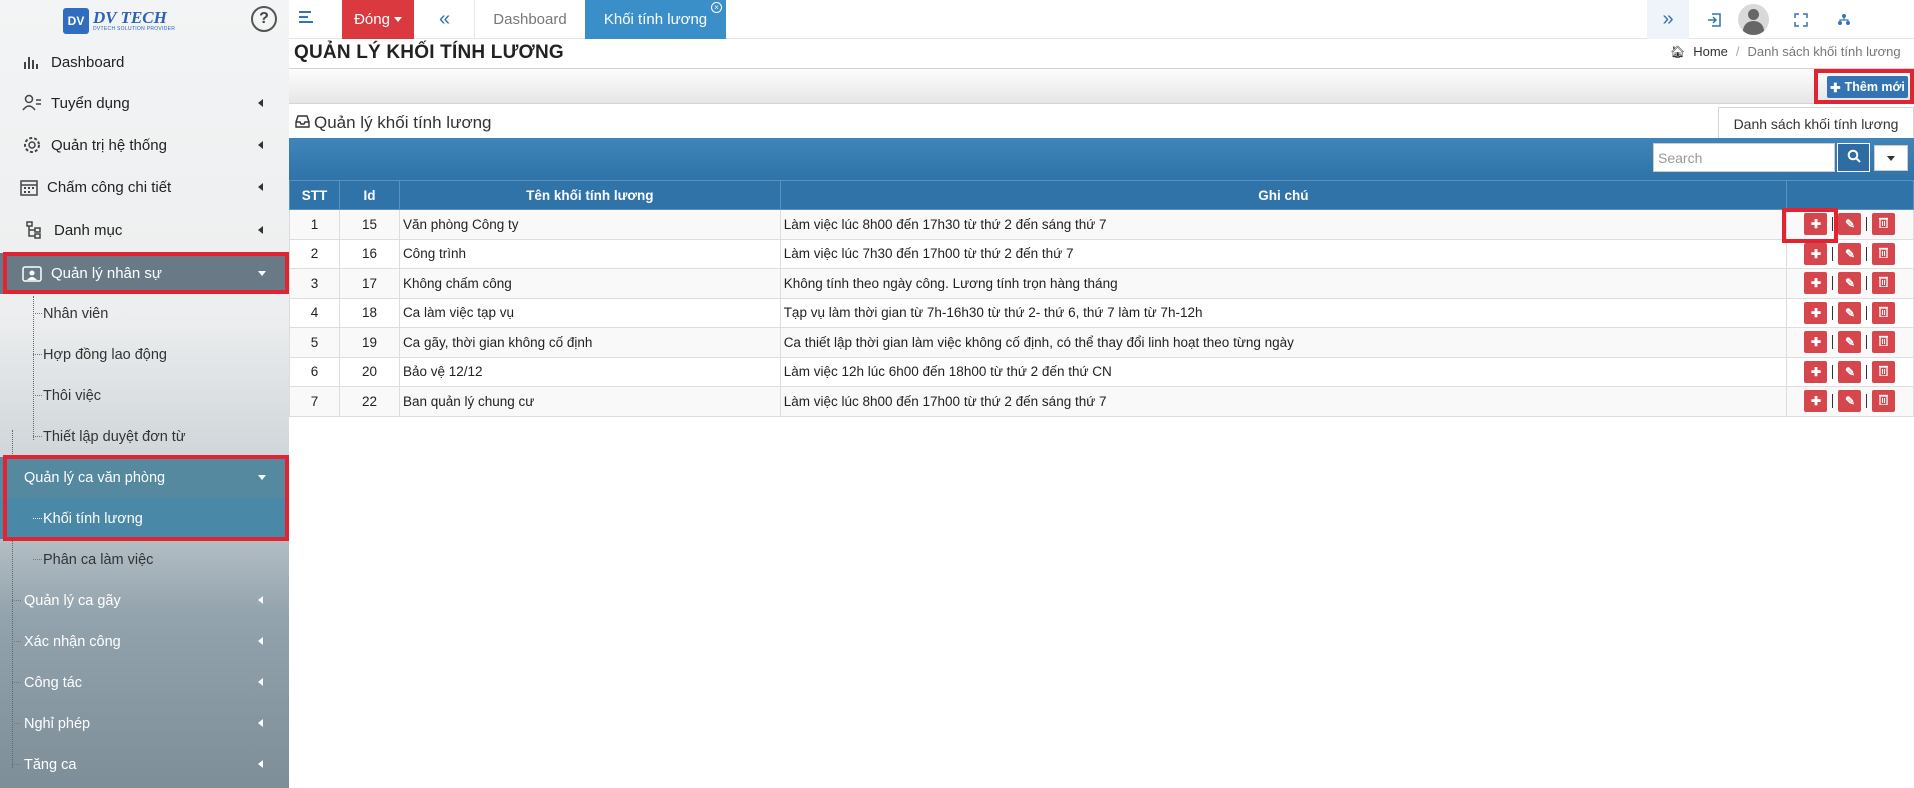  What do you see at coordinates (655, 19) in the screenshot?
I see `tab-khoi-tinh-luong: Khối tính lương ×` at bounding box center [655, 19].